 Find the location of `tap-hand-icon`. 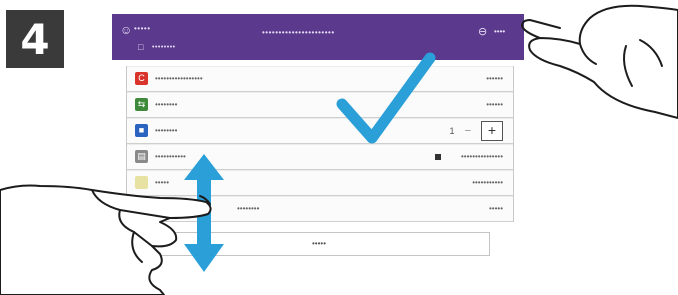

tap-hand-icon is located at coordinates (599, 61).